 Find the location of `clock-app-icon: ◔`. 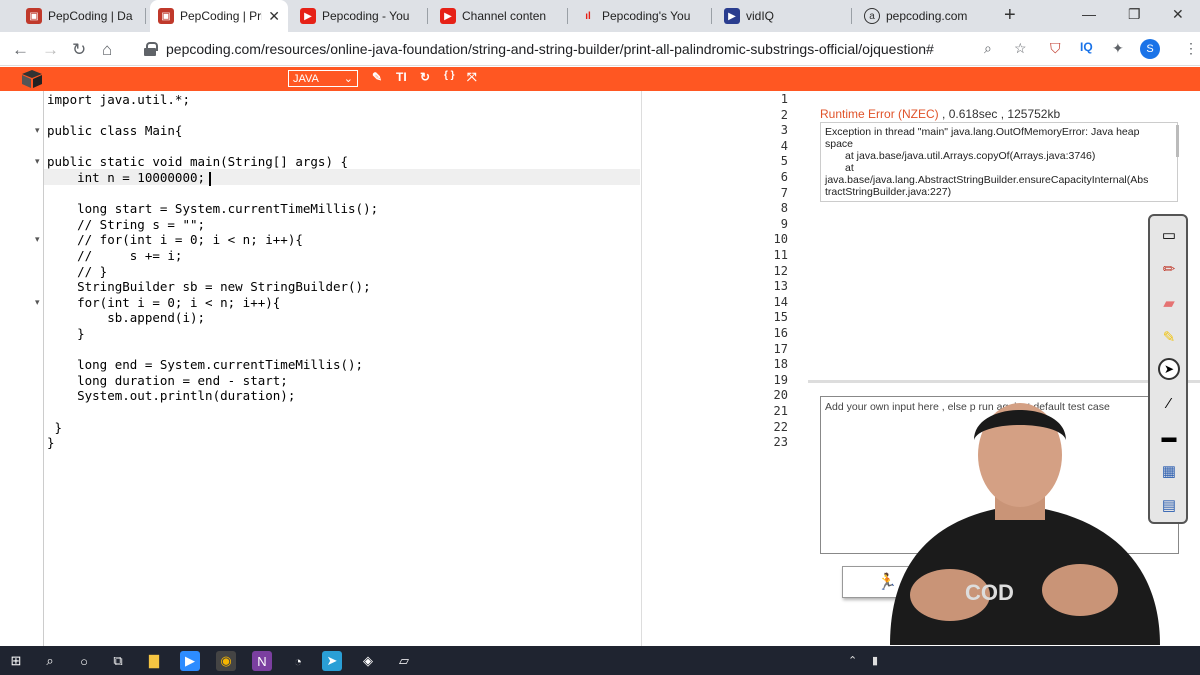

clock-app-icon: ◔ is located at coordinates (298, 661).